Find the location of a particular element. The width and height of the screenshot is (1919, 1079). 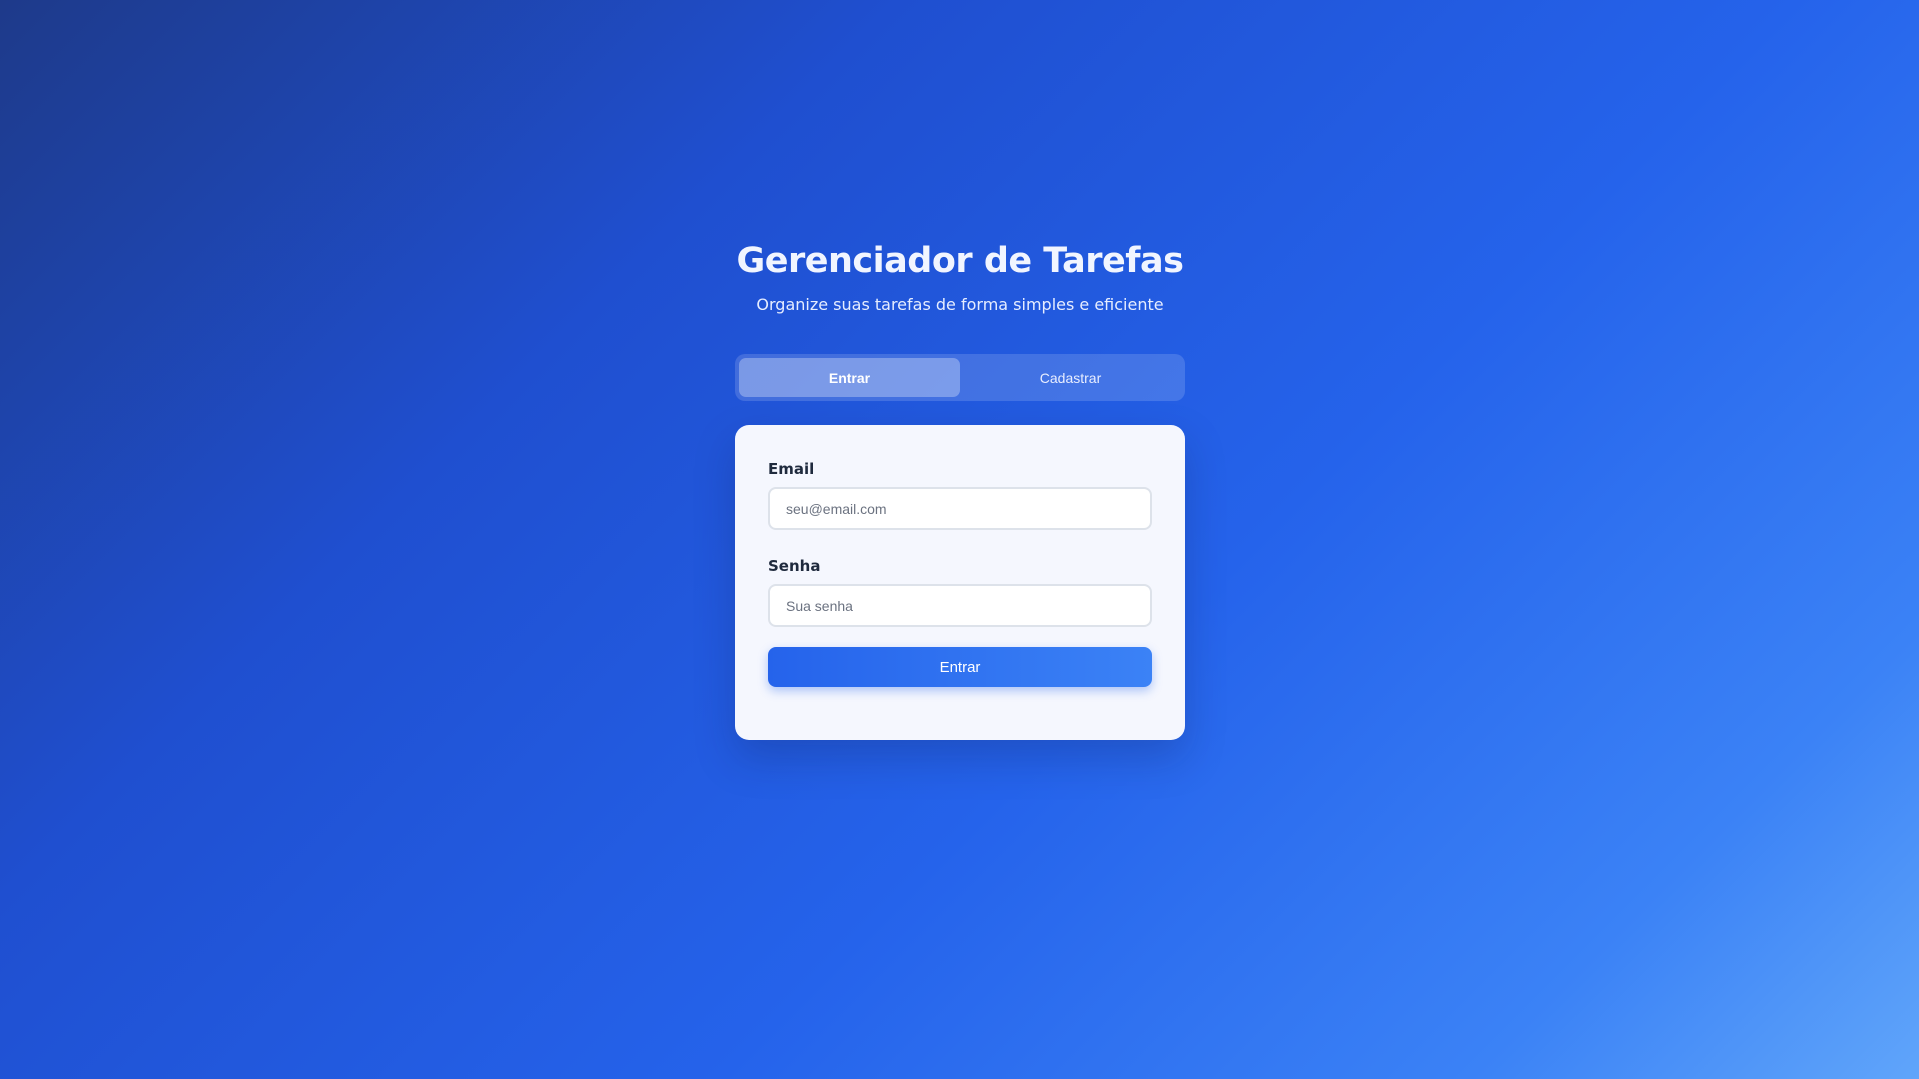

password-input is located at coordinates (960, 605).